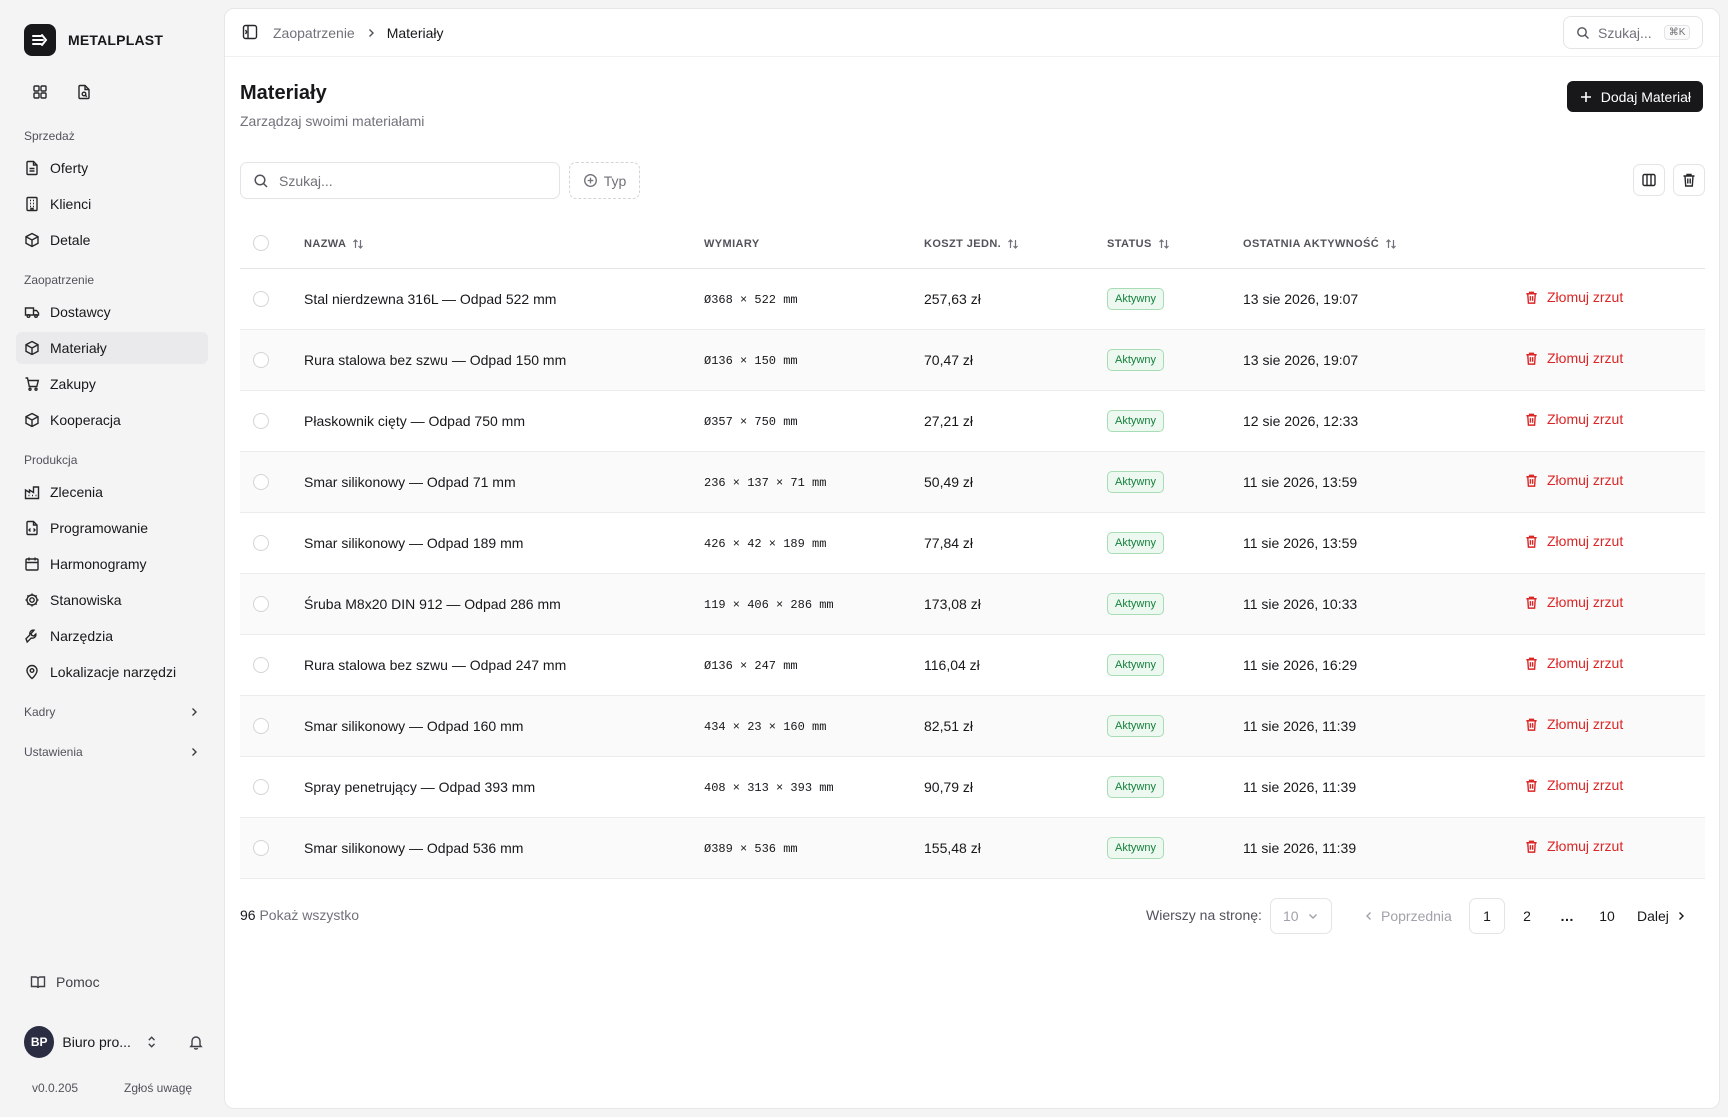 This screenshot has width=1728, height=1117. I want to click on column-header-status: STATUS, so click(1138, 244).